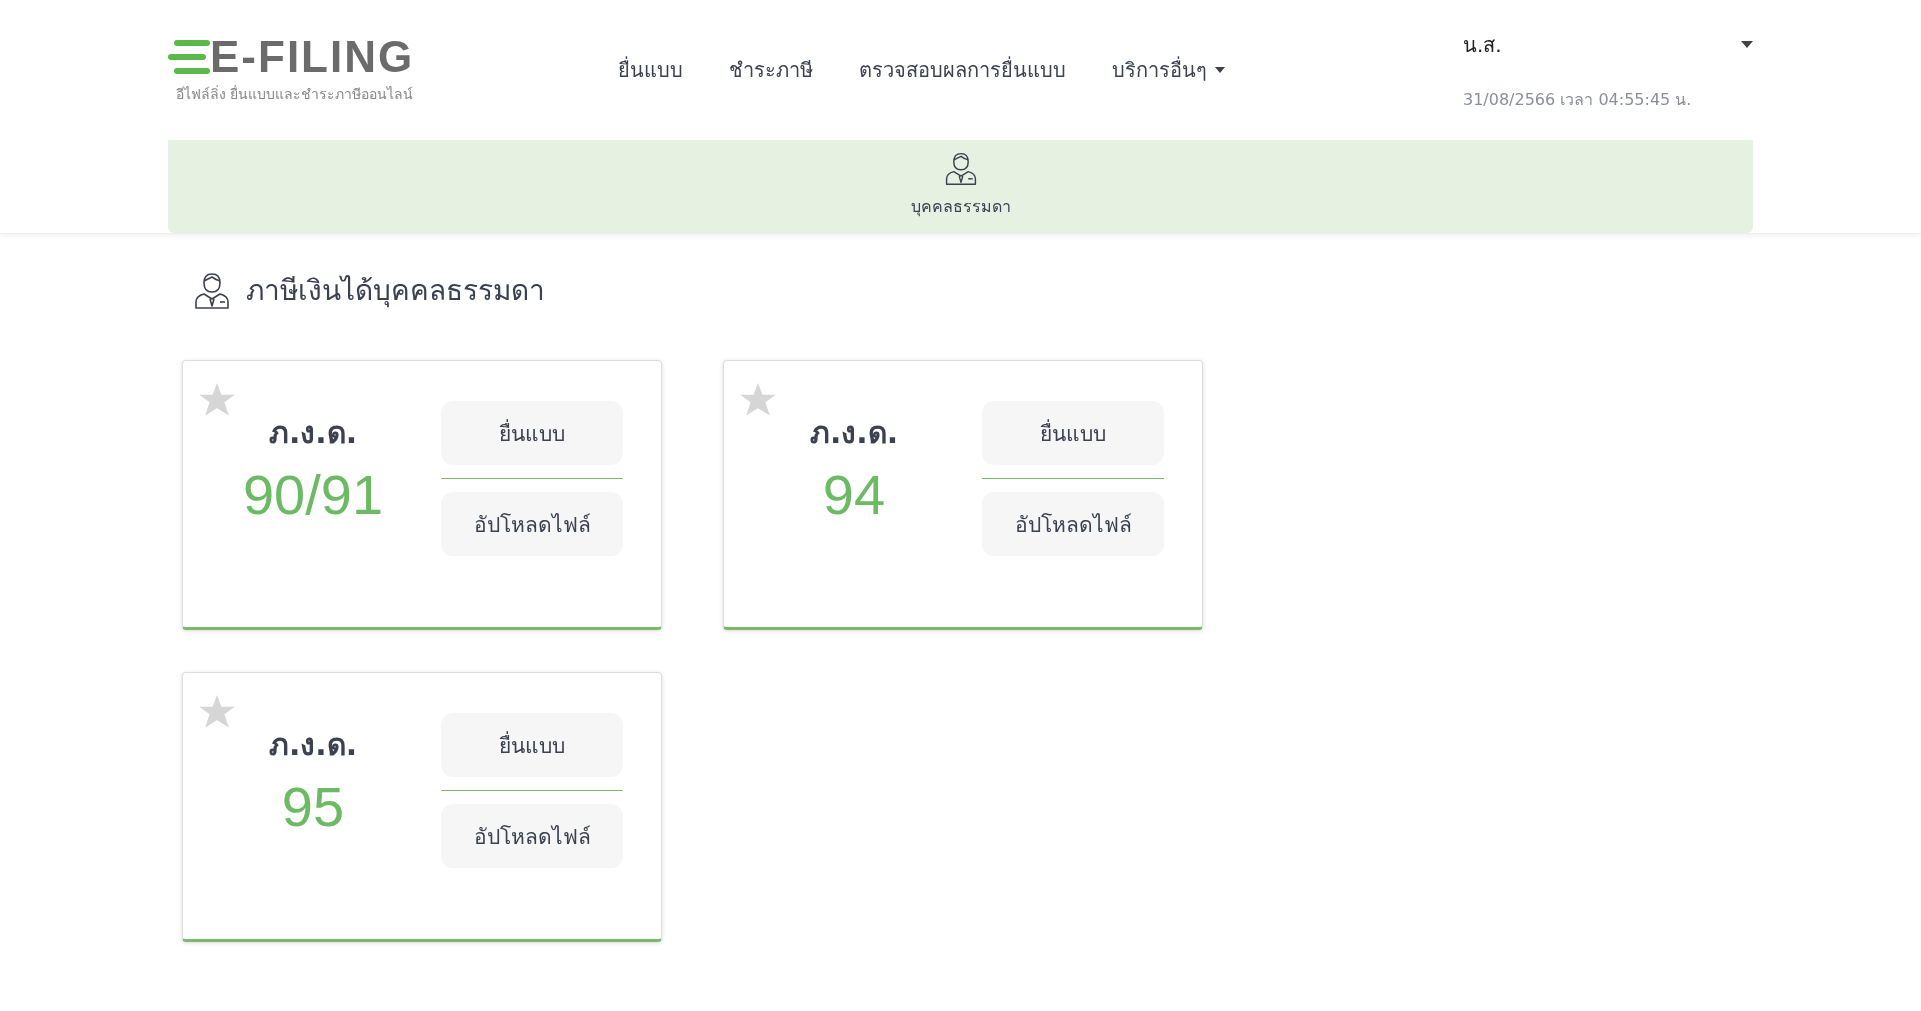 This screenshot has height=1011, width=1921. Describe the element at coordinates (960, 186) in the screenshot. I see `taxpayer-tab: บุคคลธรรมดา` at that location.